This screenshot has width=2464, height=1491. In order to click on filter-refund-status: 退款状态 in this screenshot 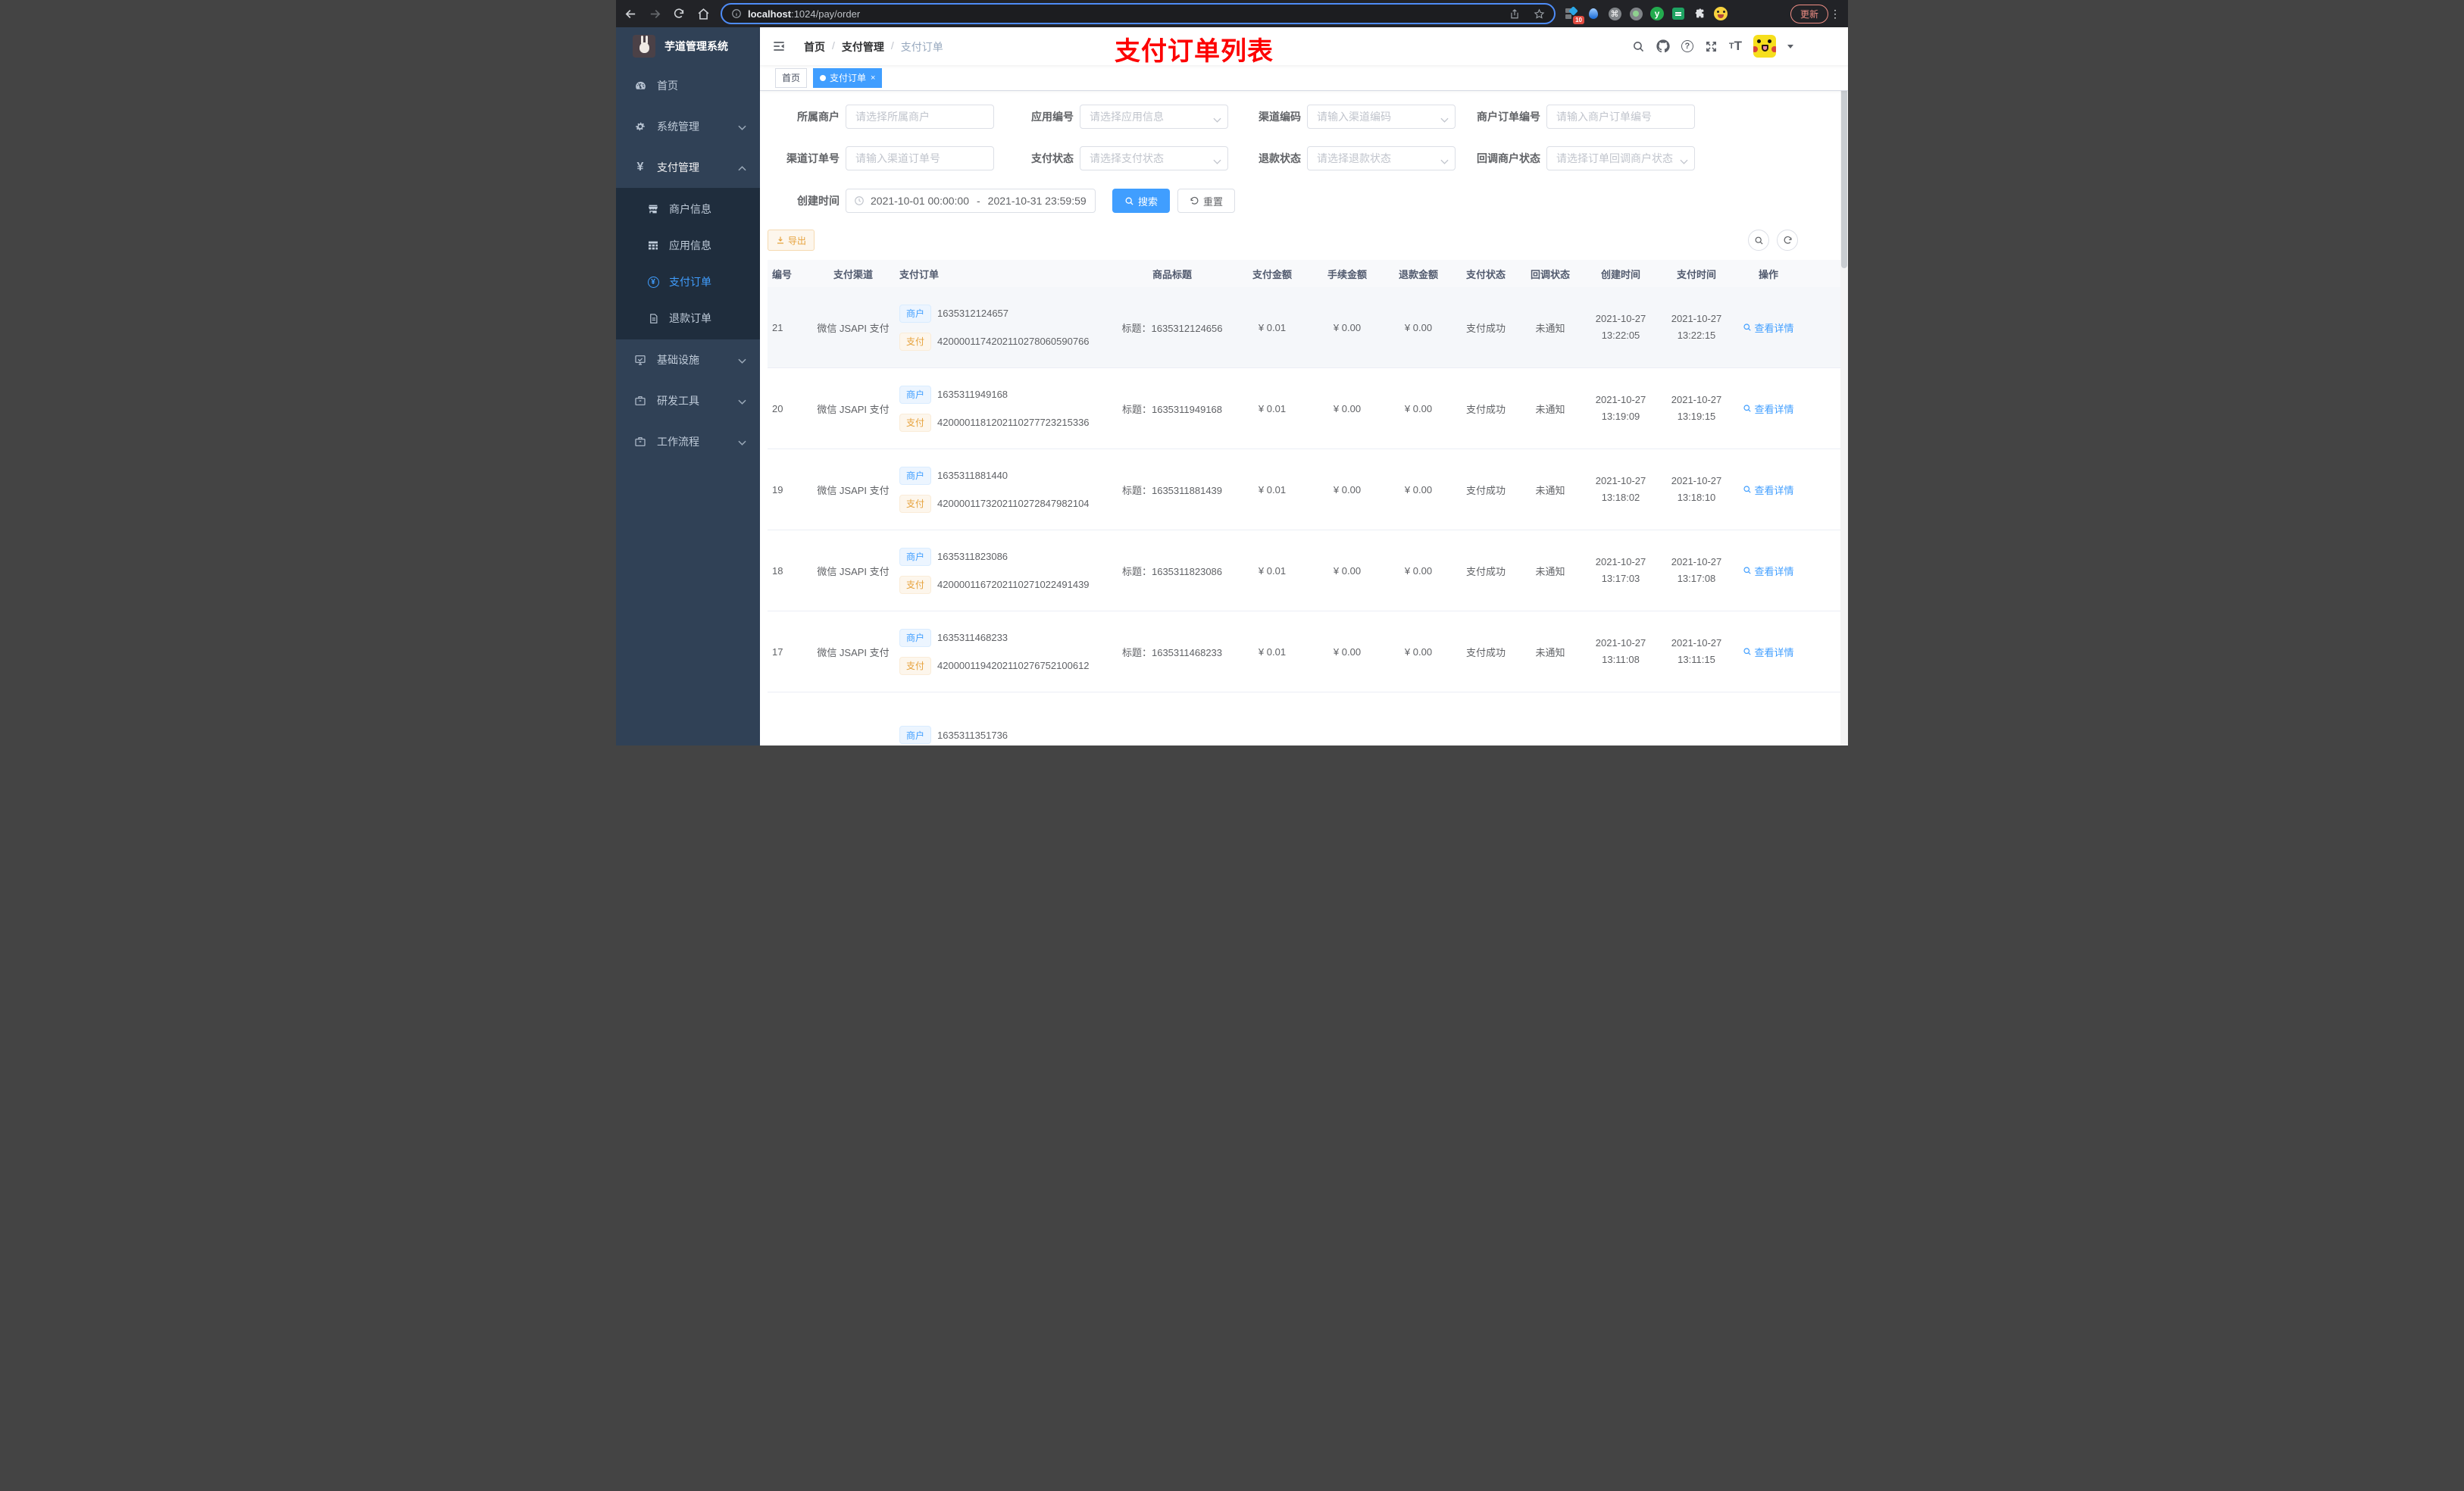, I will do `click(1343, 158)`.